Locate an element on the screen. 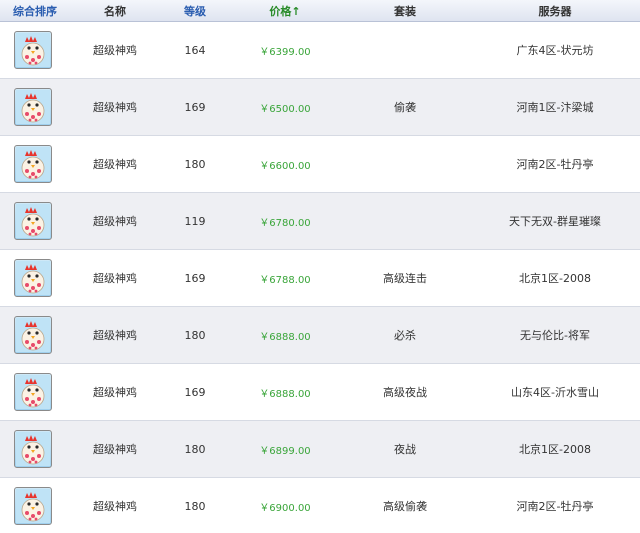 The image size is (640, 533). price-cell: ￥6600.00 is located at coordinates (285, 164).